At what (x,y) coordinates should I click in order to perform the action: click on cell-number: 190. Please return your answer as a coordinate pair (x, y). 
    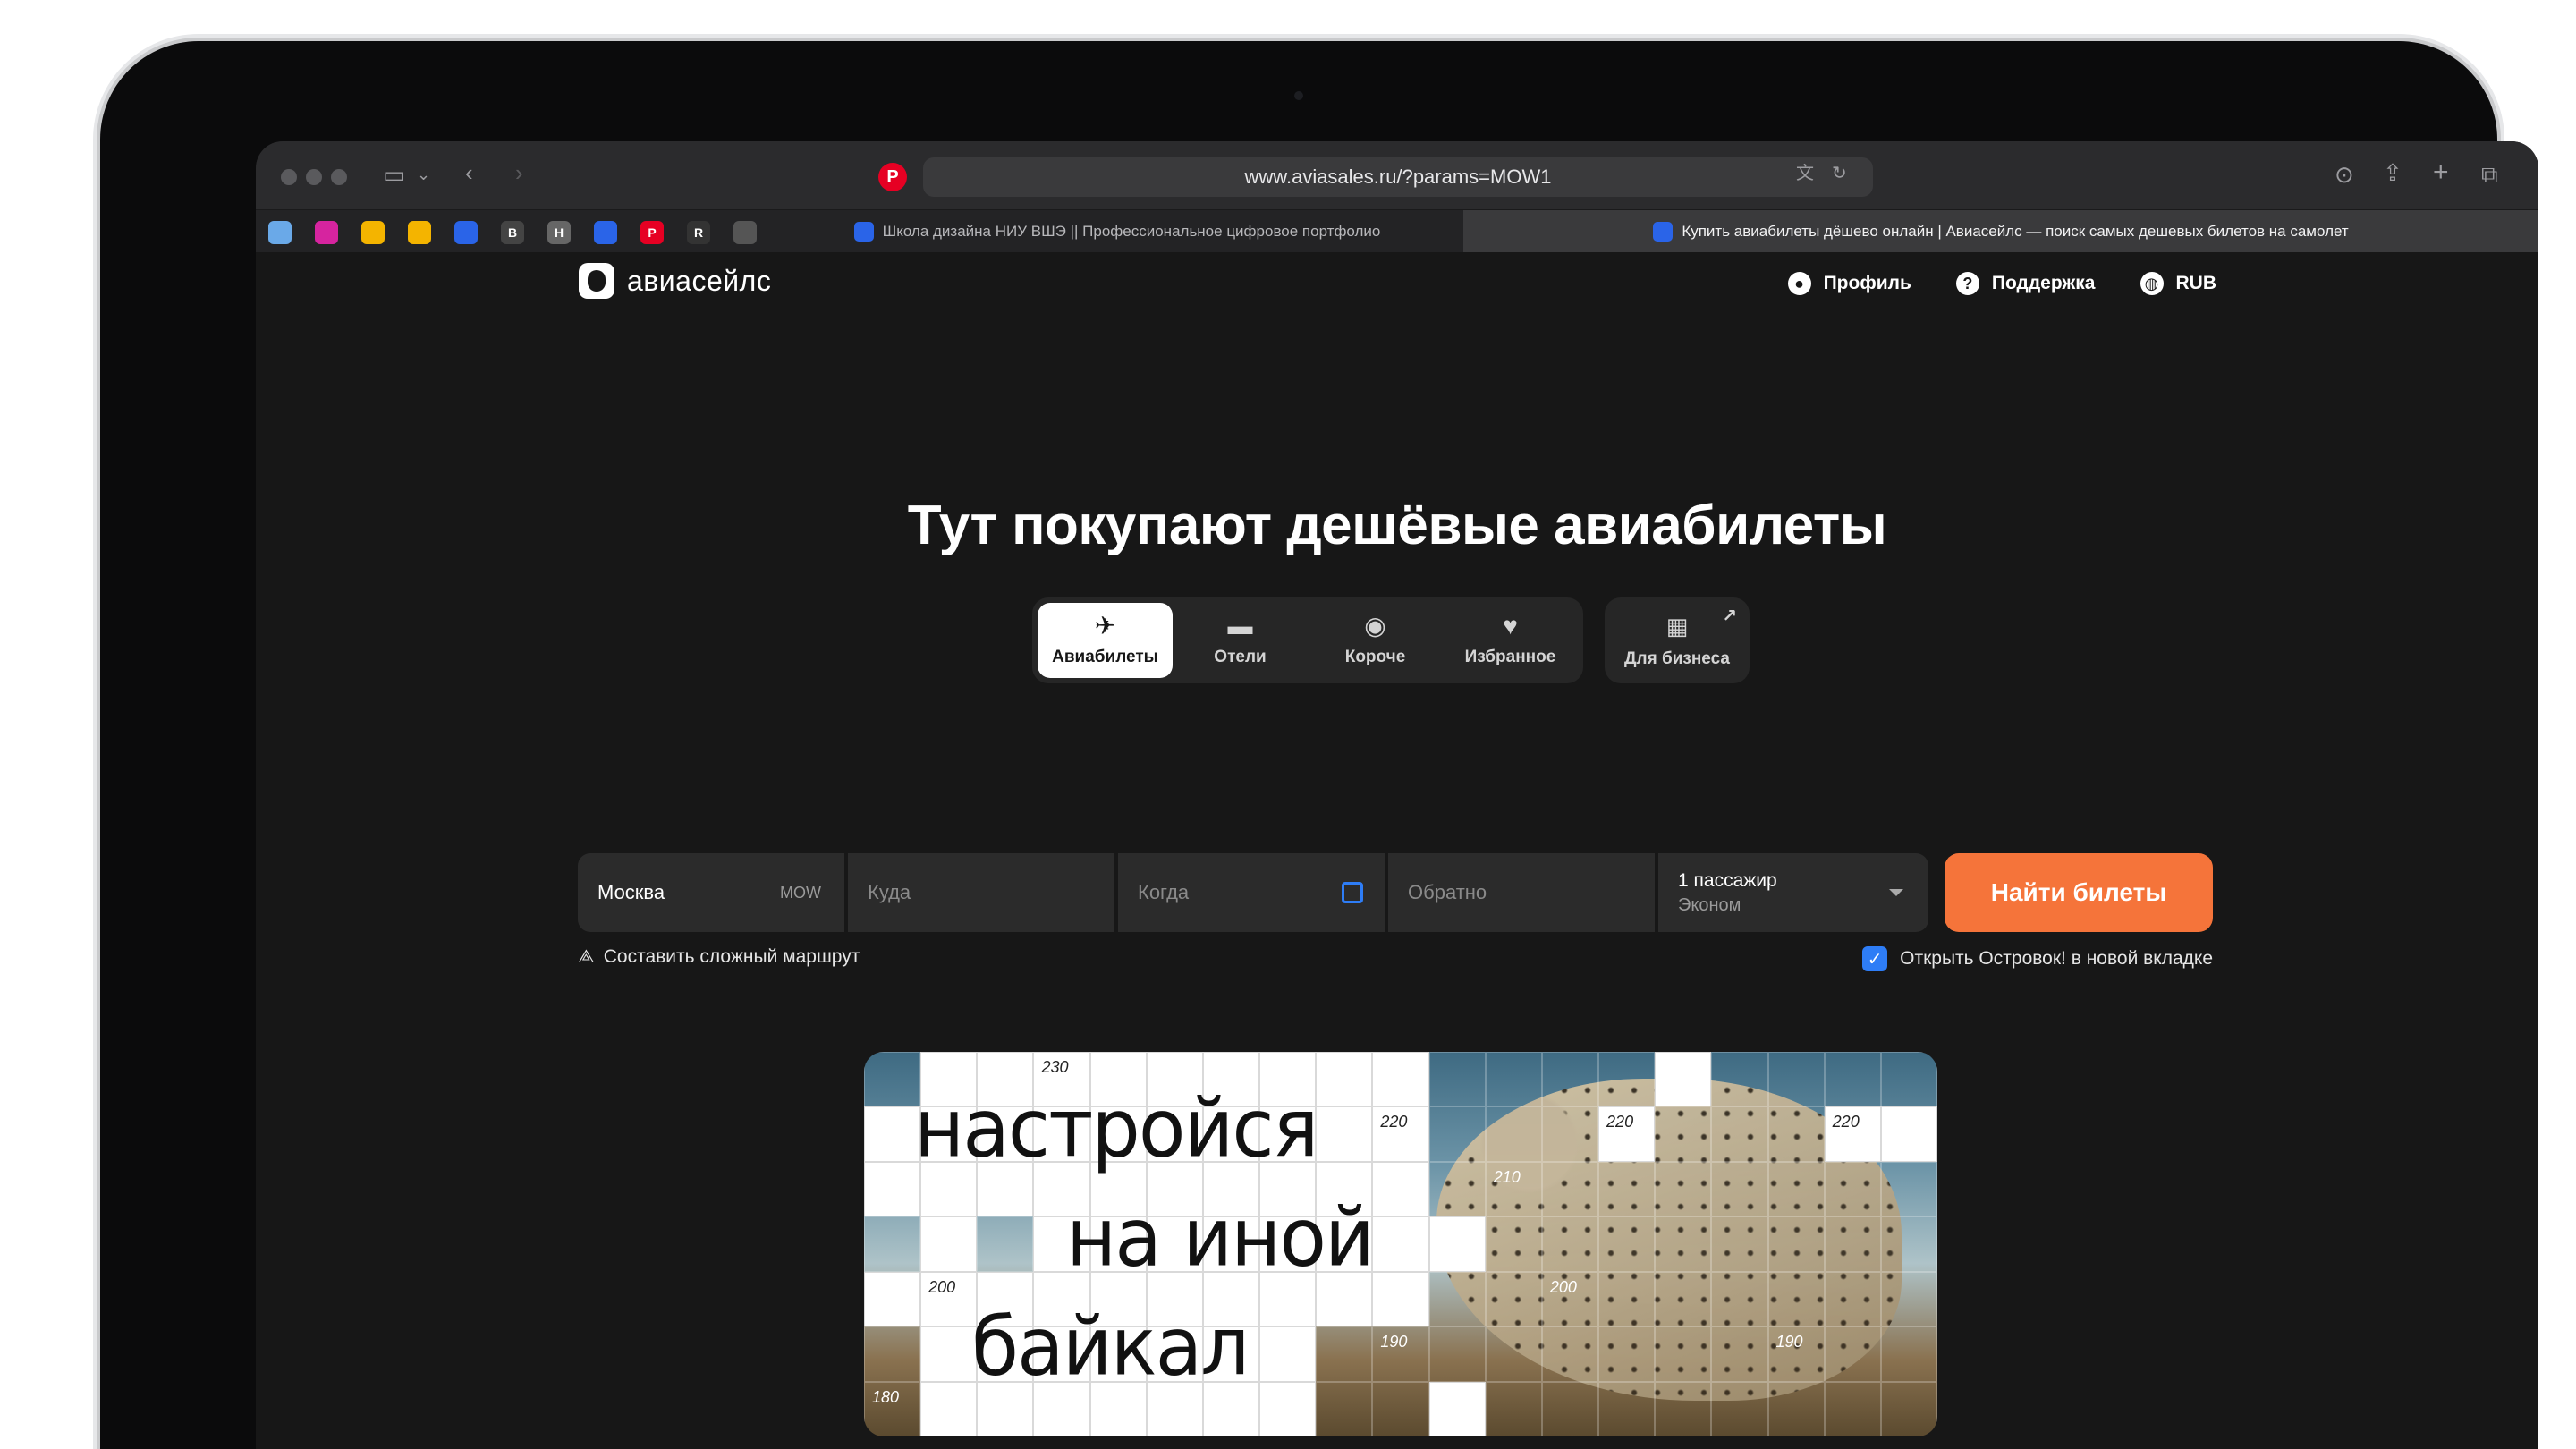
    Looking at the image, I should click on (1394, 1342).